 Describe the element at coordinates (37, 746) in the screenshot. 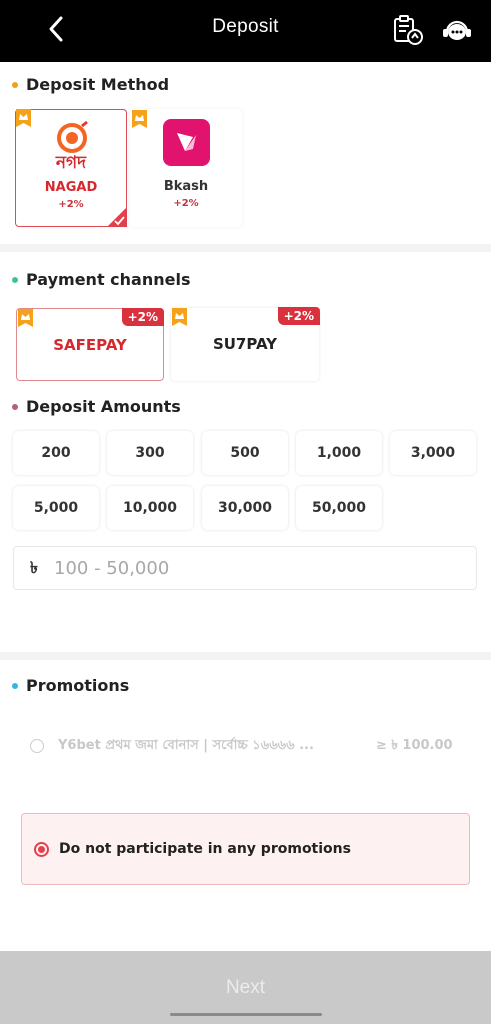

I see `radio-unchecked-icon` at that location.